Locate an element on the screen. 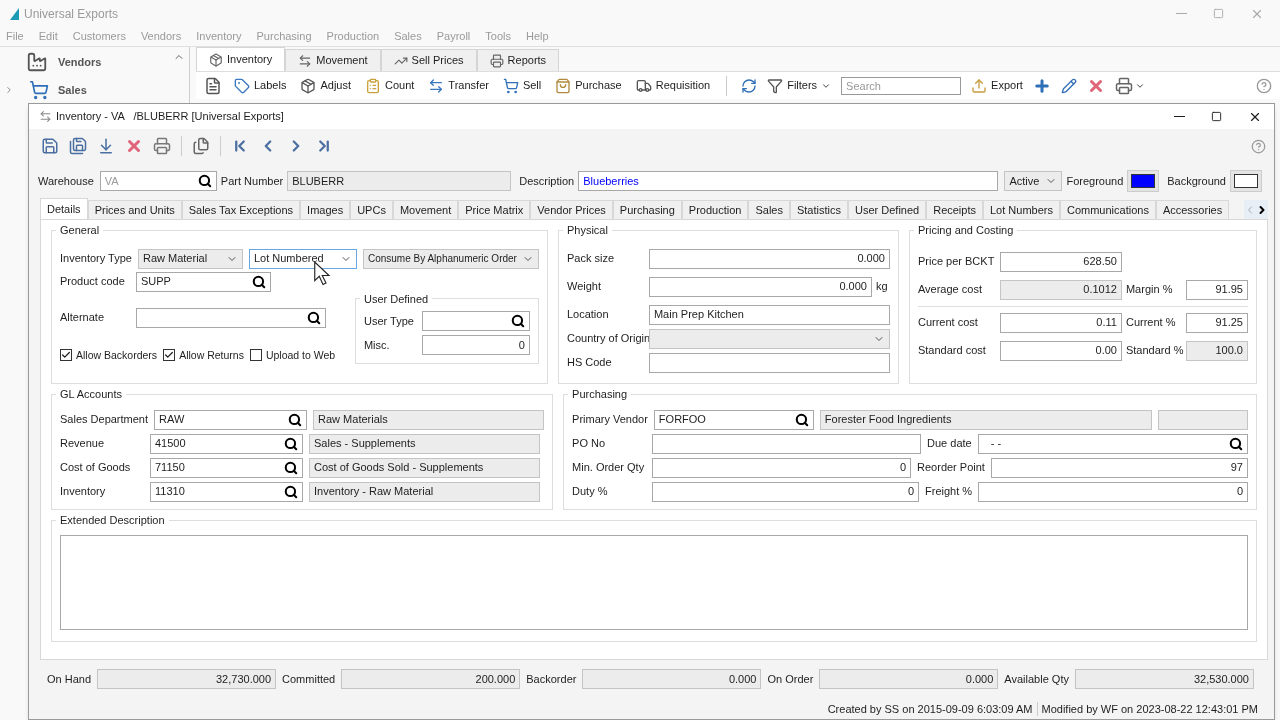  input-field: FORFOO is located at coordinates (733, 419).